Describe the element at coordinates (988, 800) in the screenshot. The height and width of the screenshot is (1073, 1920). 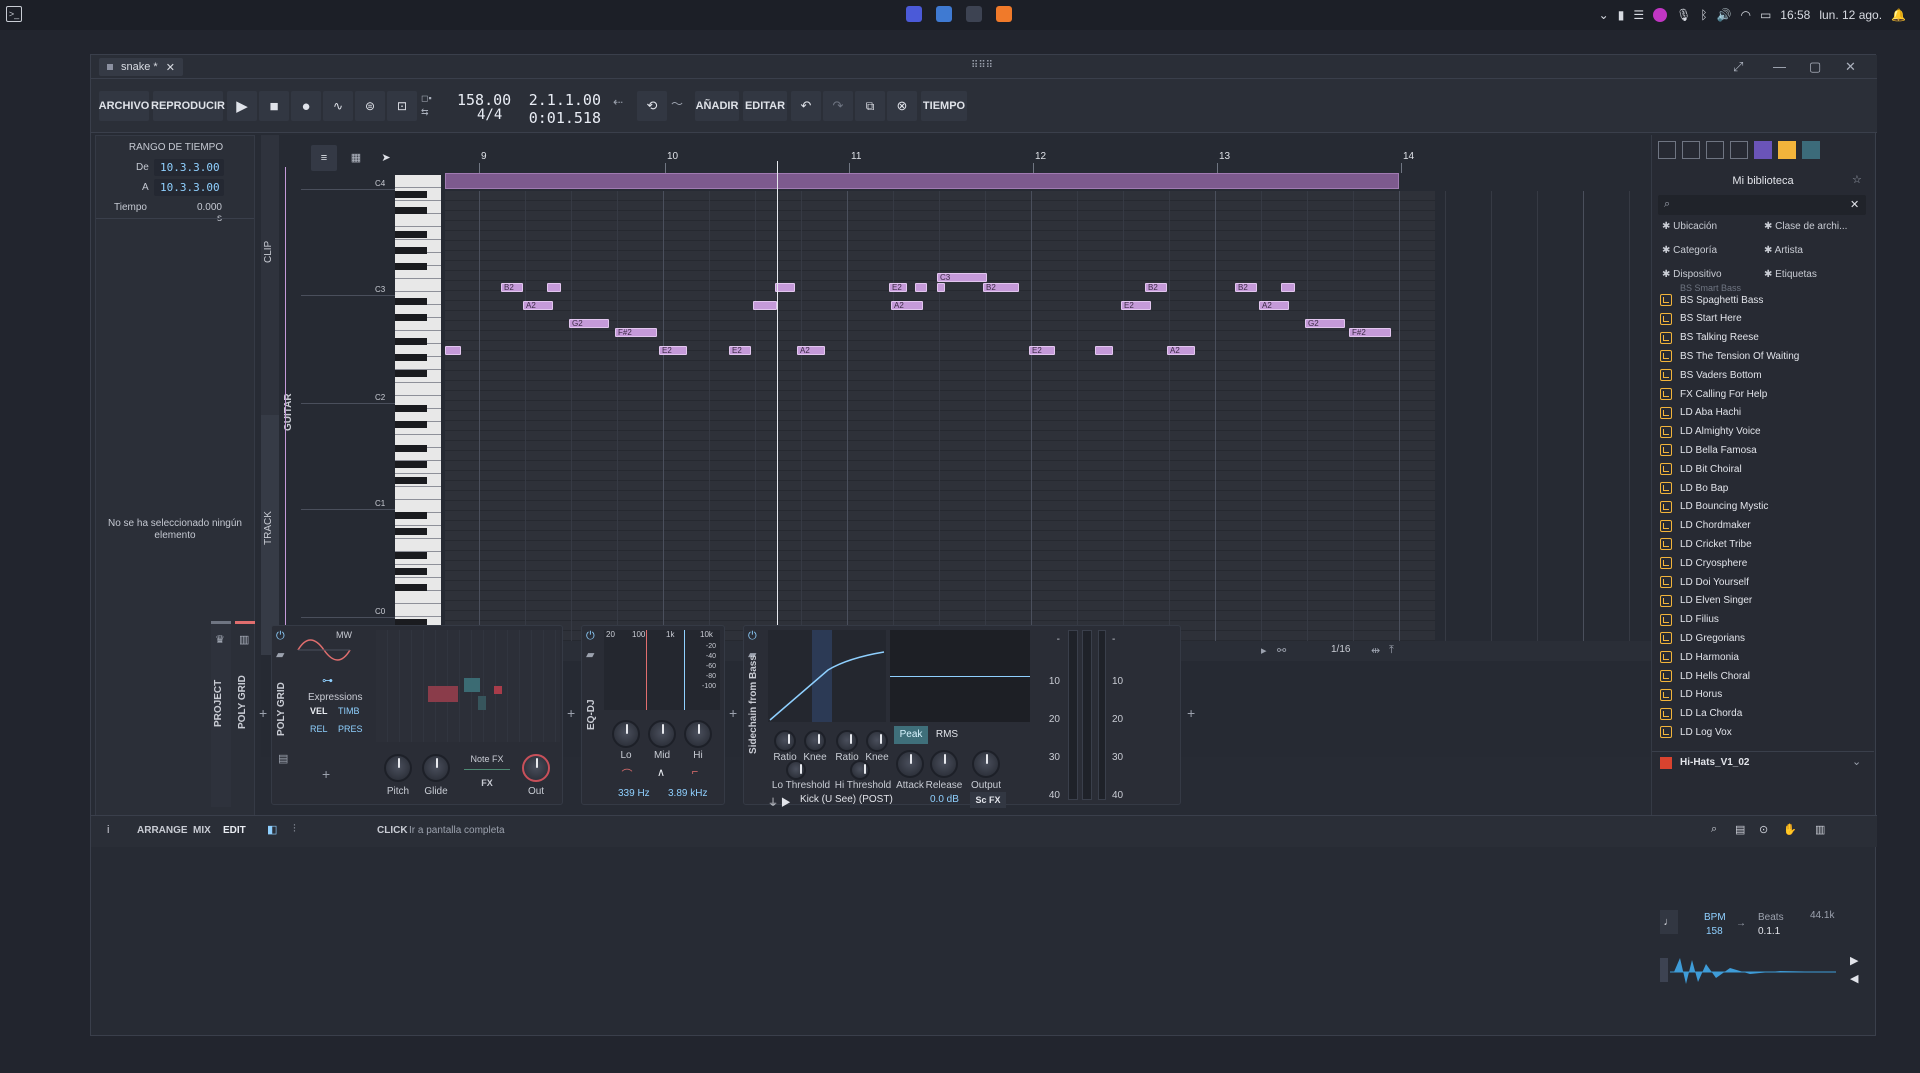
I see `sc-fx-button: Sc FX` at that location.